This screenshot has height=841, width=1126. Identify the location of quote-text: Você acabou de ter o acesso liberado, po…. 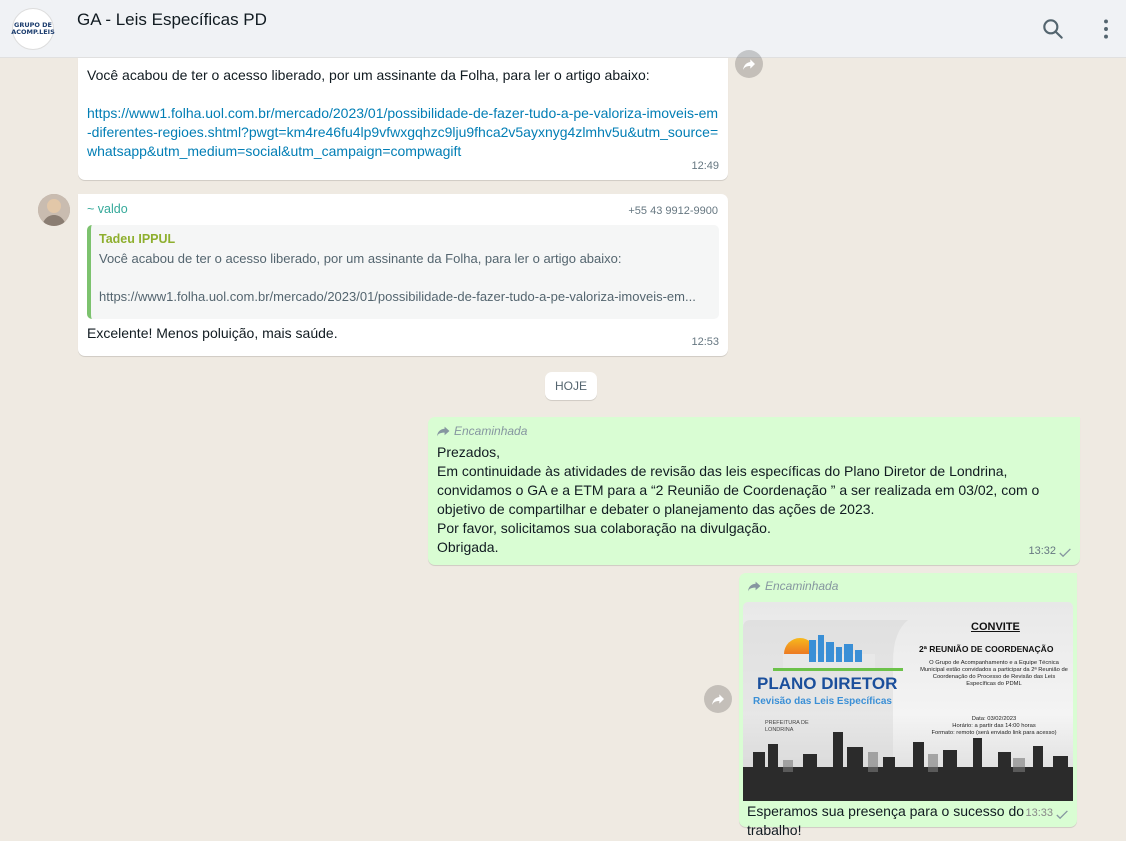
(360, 258).